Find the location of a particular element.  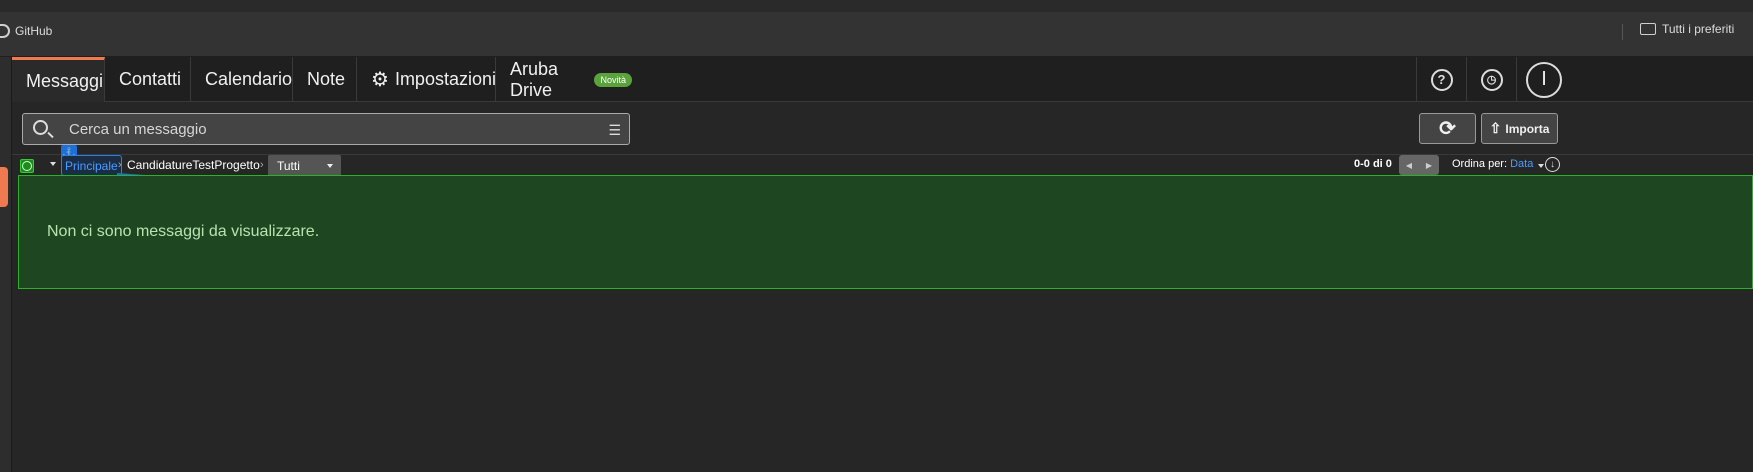

tab-messaggi: Messaggi is located at coordinates (58, 79).